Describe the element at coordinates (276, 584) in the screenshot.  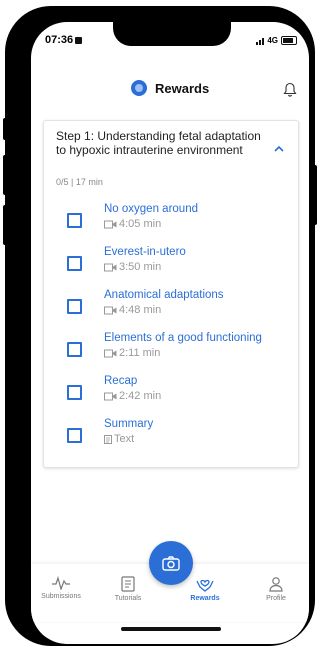
I see `person-icon` at that location.